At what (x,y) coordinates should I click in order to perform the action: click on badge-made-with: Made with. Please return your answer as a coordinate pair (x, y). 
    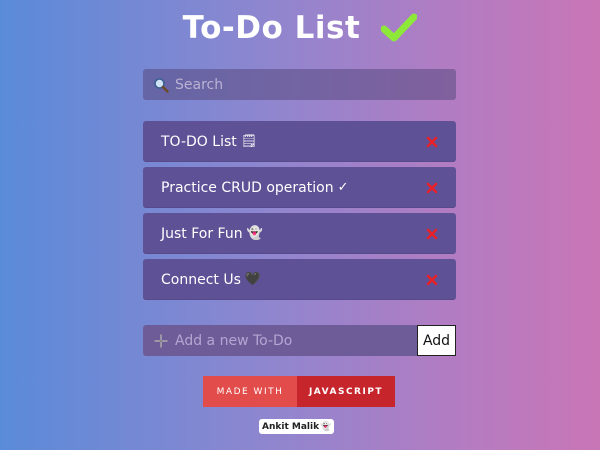
    Looking at the image, I should click on (250, 391).